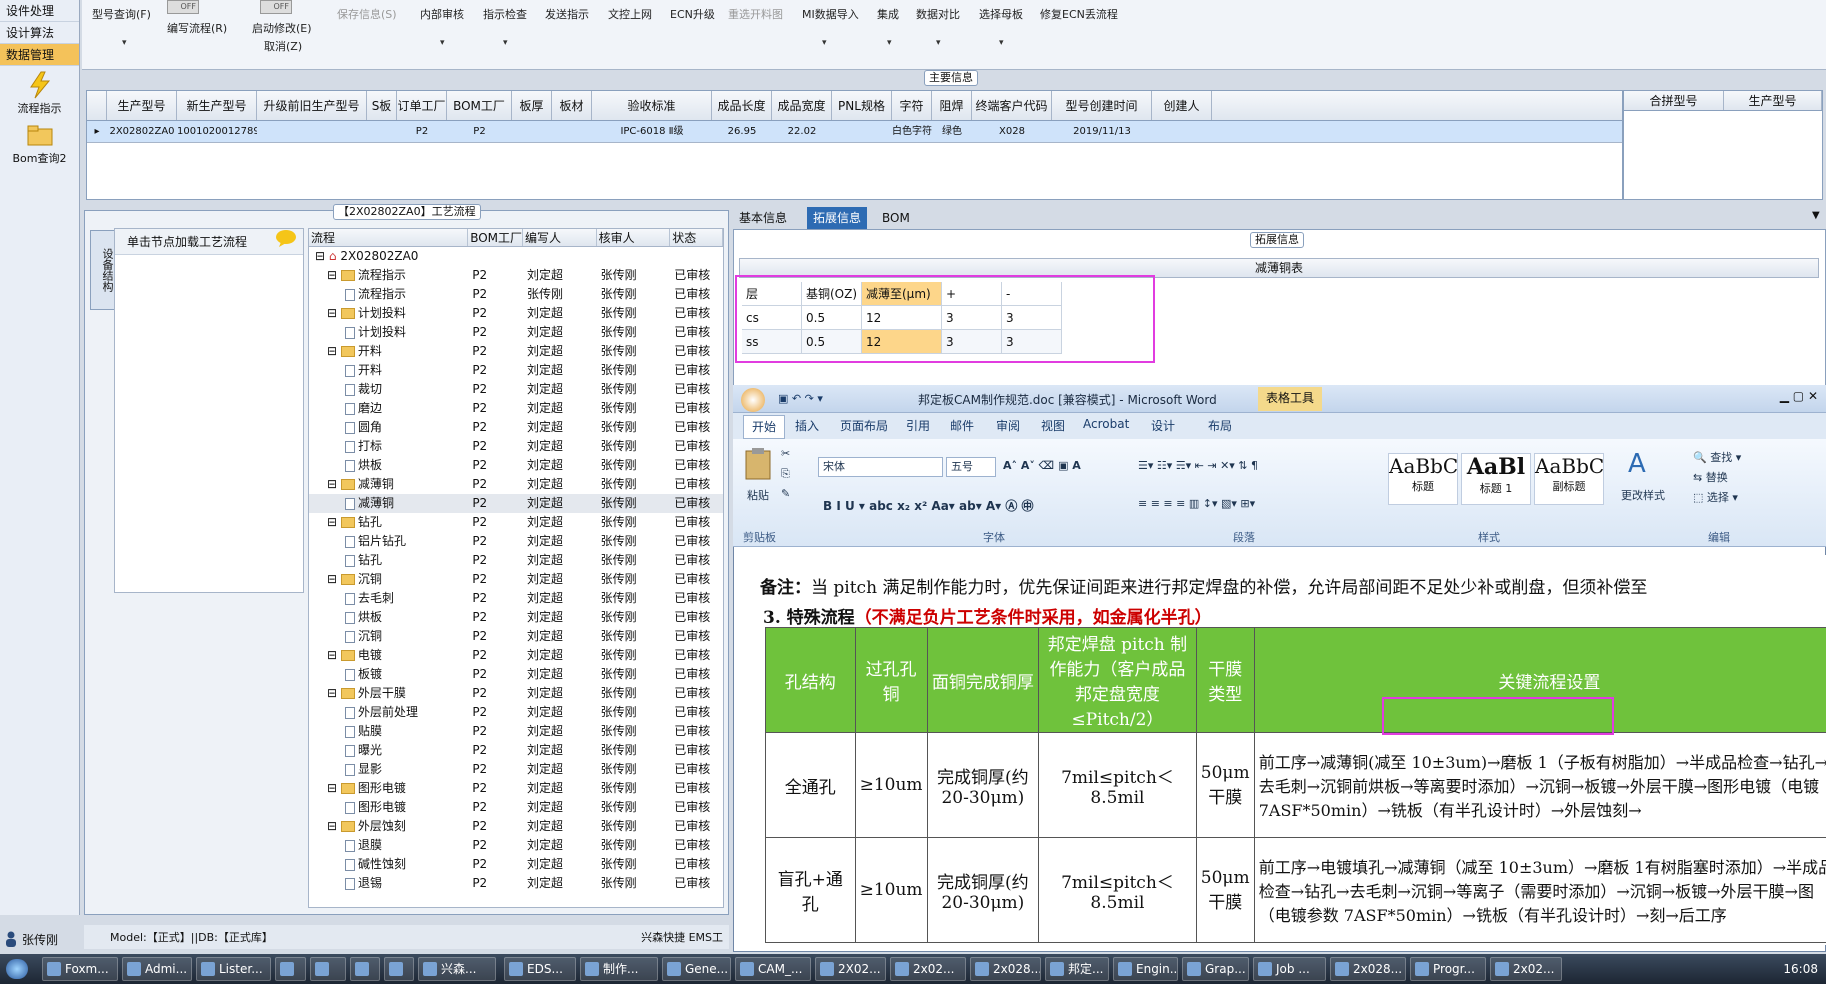  I want to click on bom-nav-button: Bom查询2, so click(39, 141).